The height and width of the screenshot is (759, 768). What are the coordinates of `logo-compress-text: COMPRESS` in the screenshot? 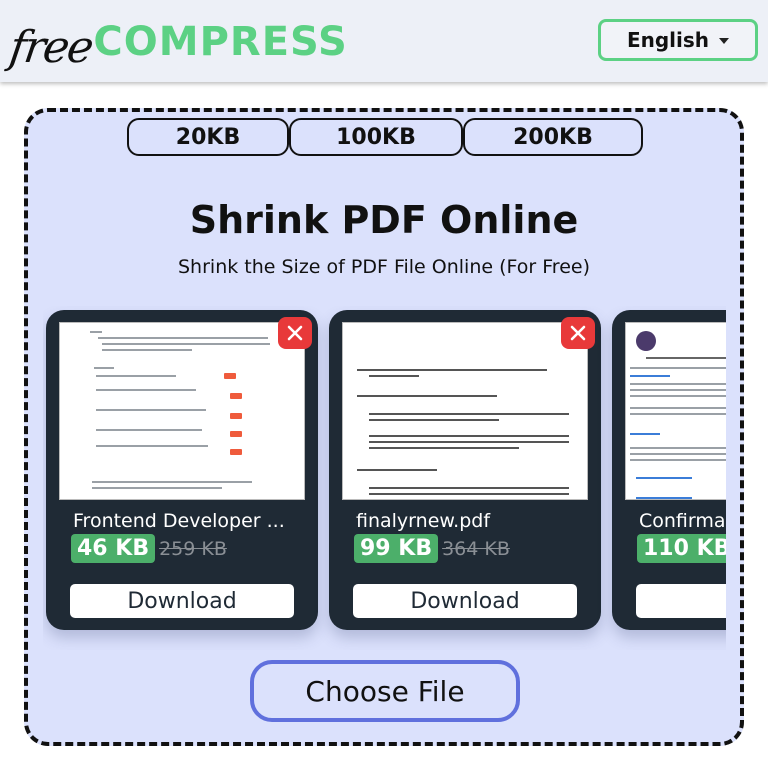 It's located at (220, 42).